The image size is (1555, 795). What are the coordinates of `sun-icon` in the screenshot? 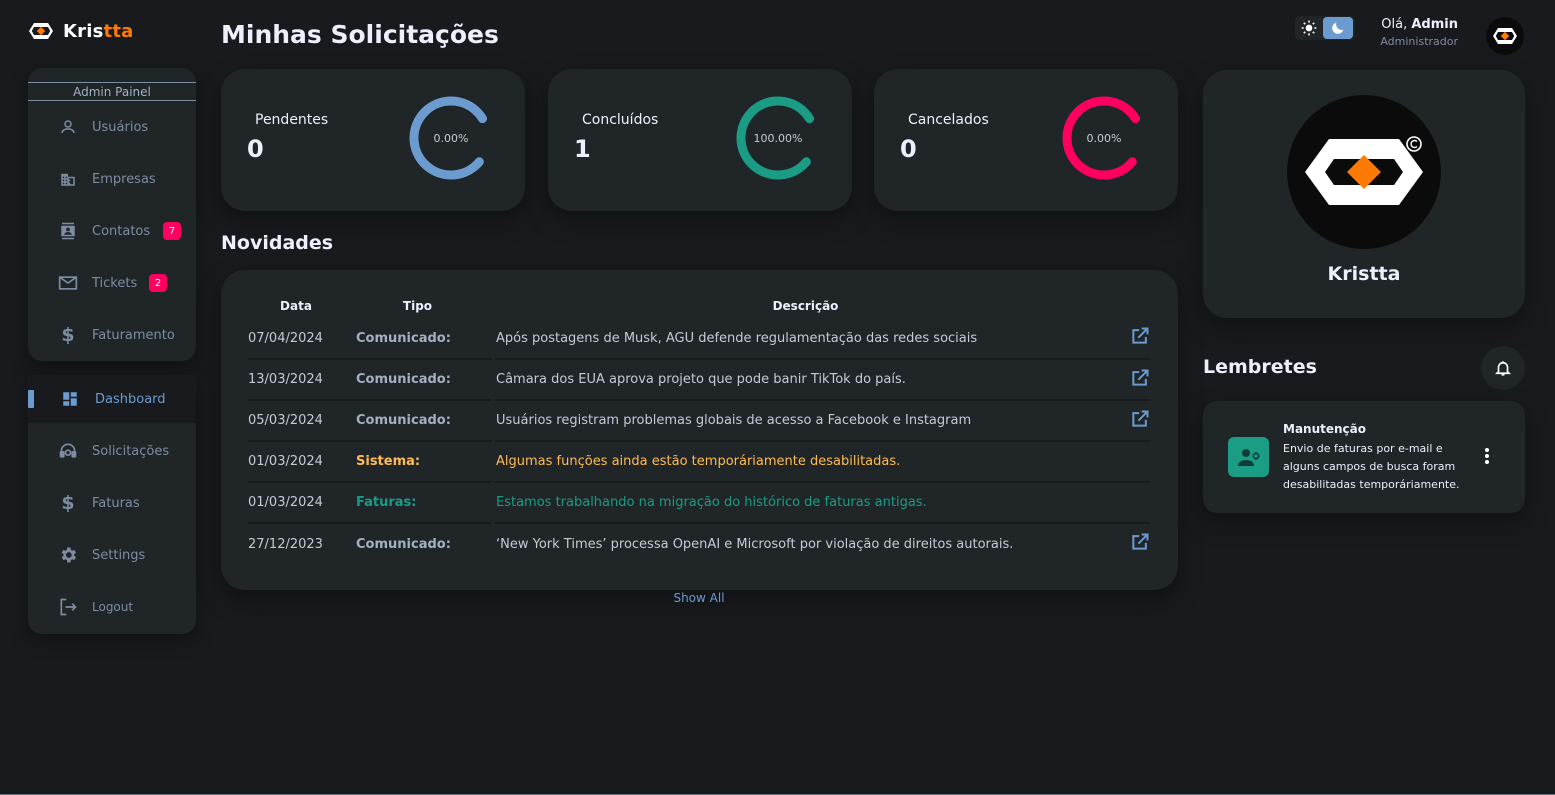 It's located at (1309, 28).